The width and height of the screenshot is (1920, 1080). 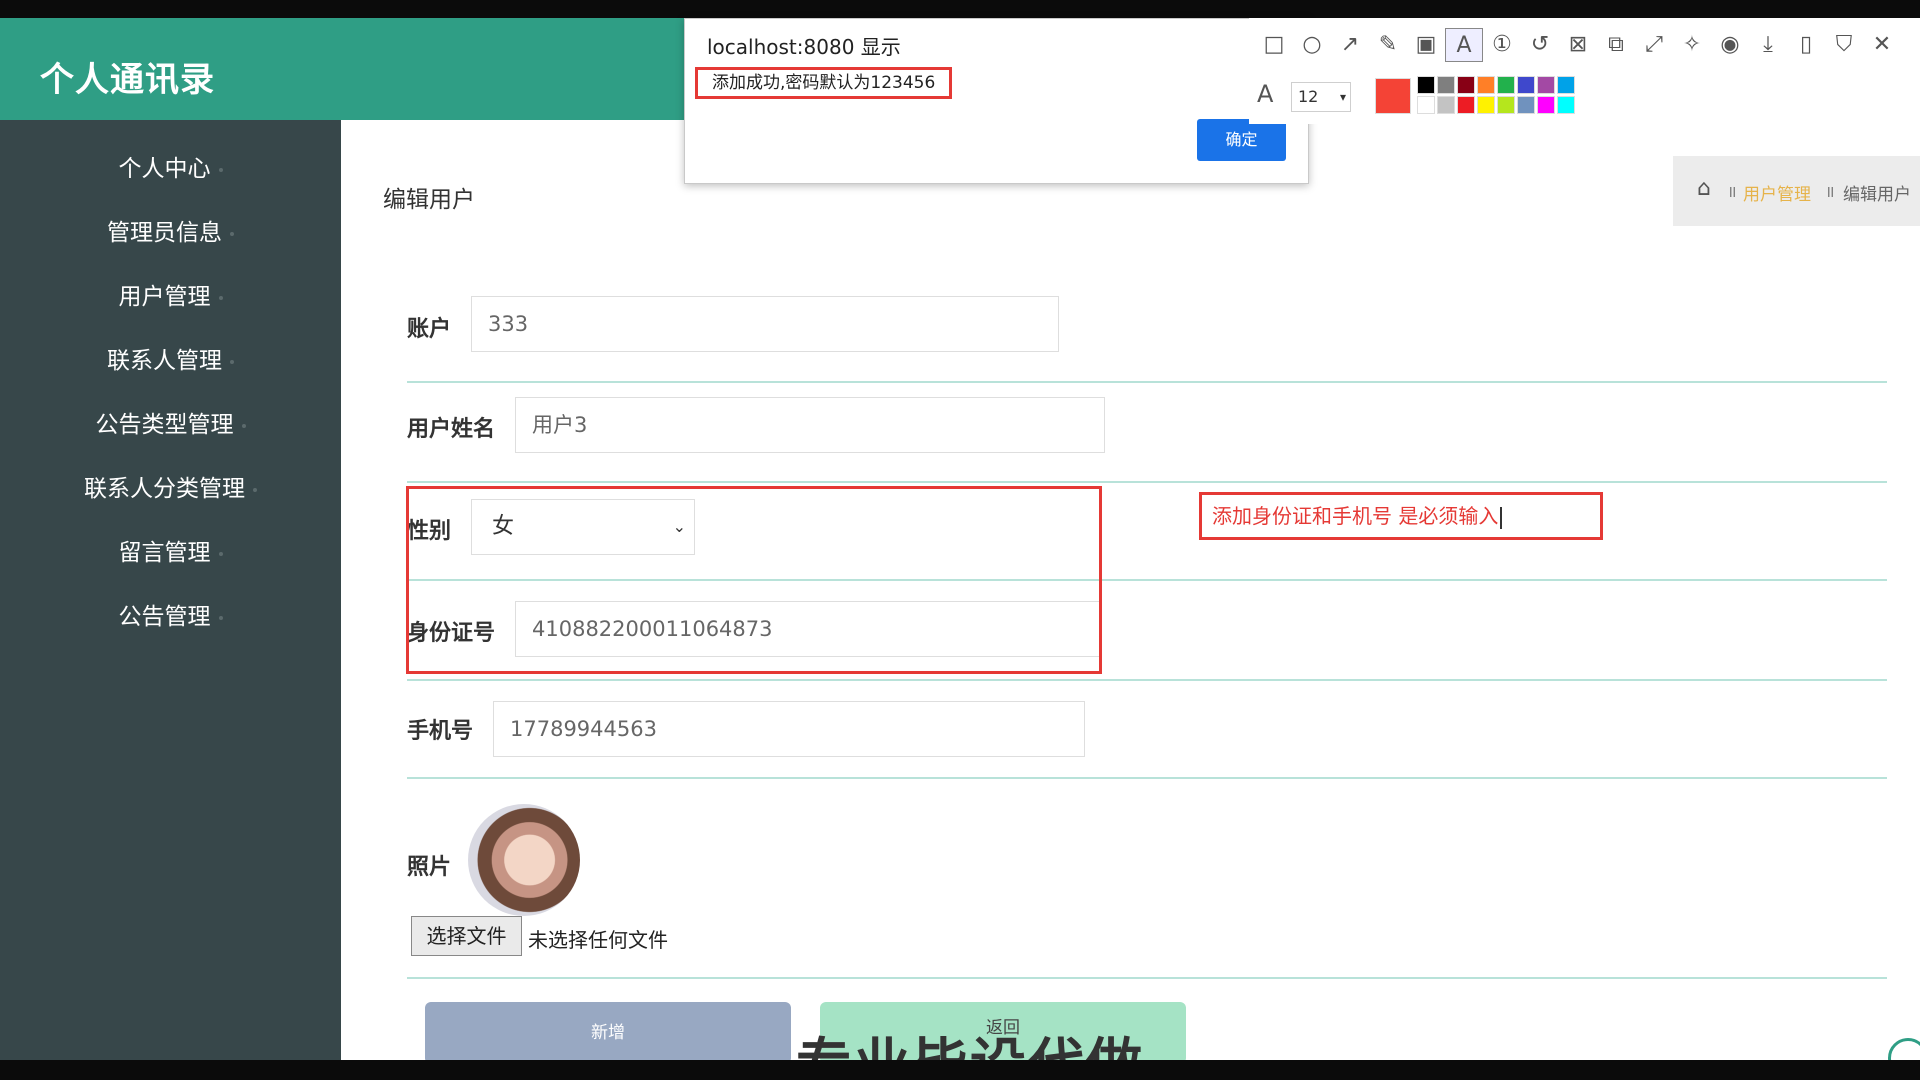 I want to click on alert-dialog: localhost:8080 显示 添加成功,密码默认为123456 确定, so click(x=996, y=101).